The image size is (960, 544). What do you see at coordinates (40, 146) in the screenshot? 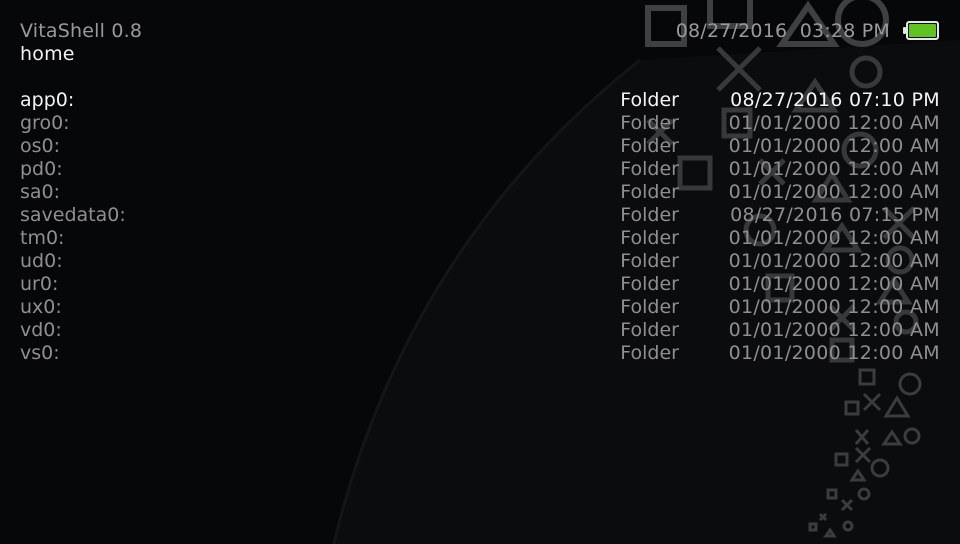
I see `file-name: os0:` at bounding box center [40, 146].